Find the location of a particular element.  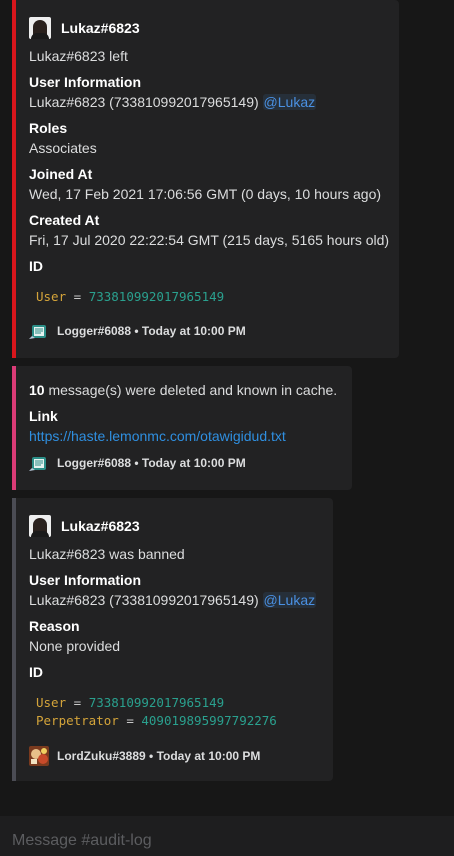

code-value-perpetrator: 409019895997792276 is located at coordinates (209, 720).